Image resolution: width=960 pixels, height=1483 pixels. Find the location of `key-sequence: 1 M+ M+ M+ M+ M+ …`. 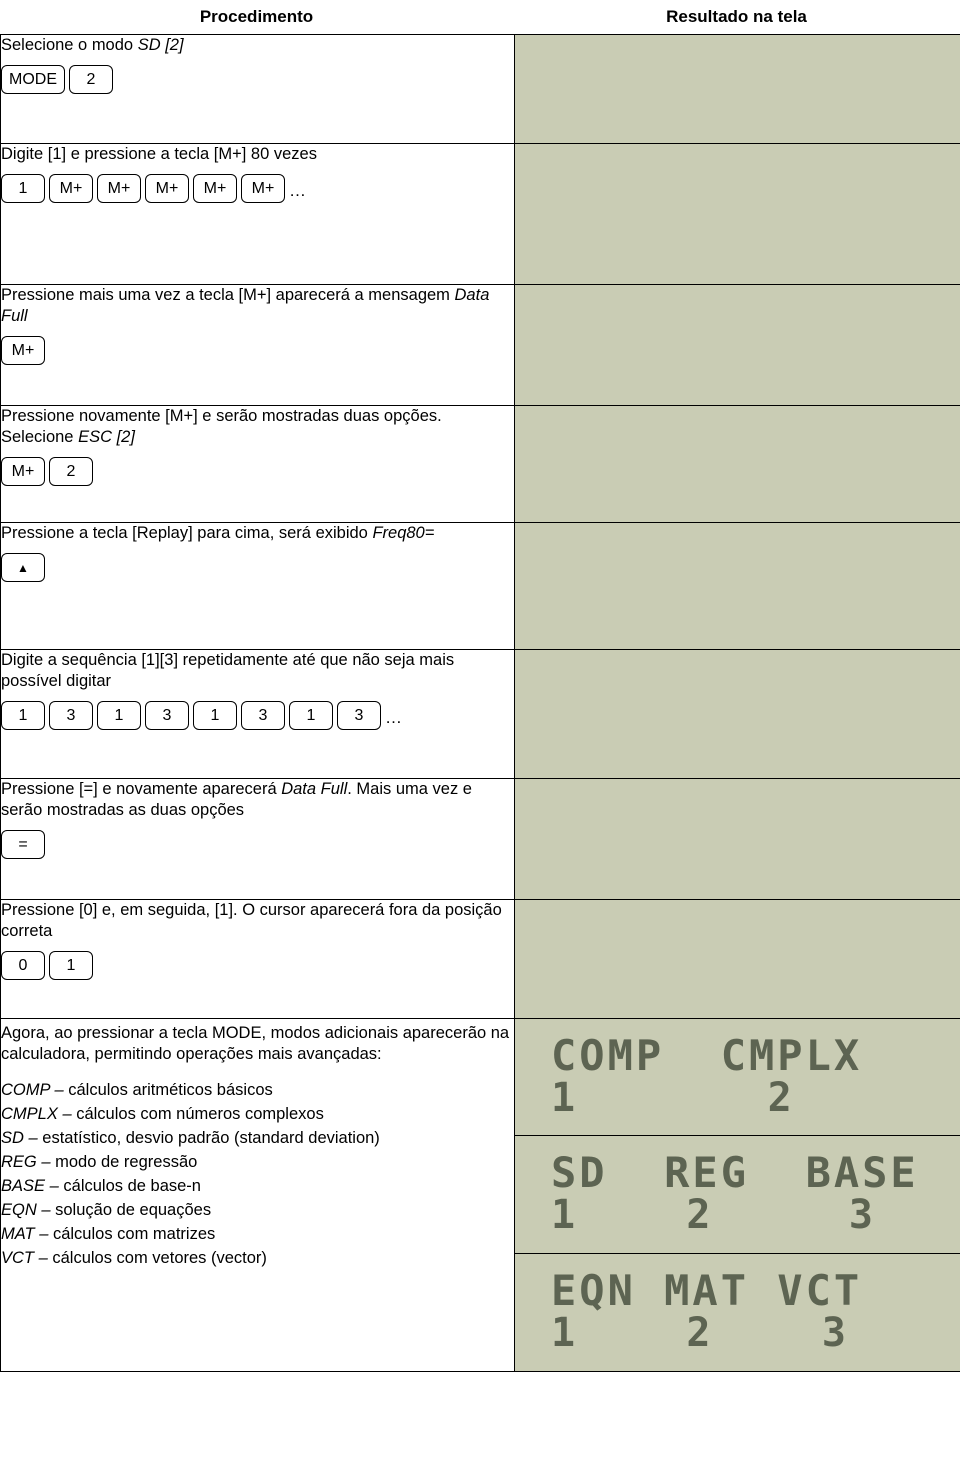

key-sequence: 1 M+ M+ M+ M+ M+ … is located at coordinates (257, 189).